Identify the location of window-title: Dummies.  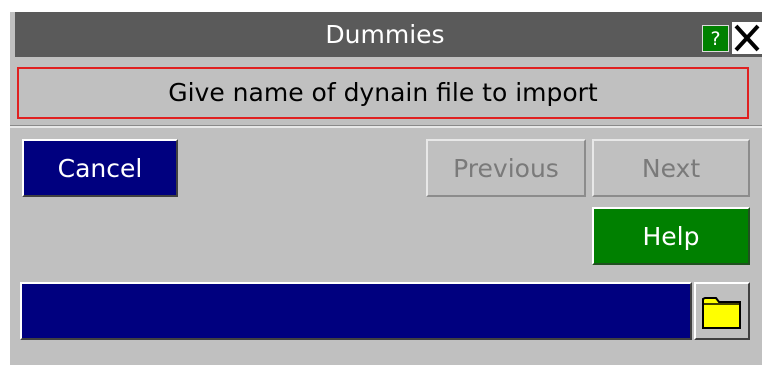
(385, 34).